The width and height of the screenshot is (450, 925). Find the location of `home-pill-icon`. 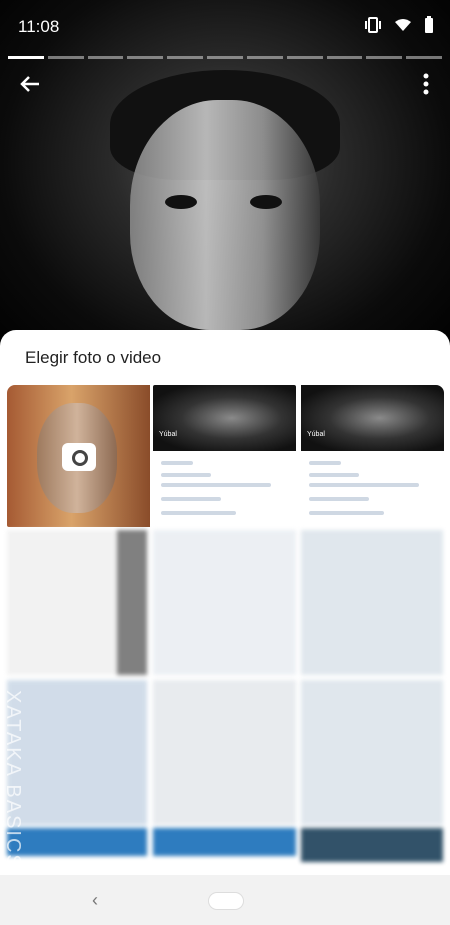

home-pill-icon is located at coordinates (226, 901).